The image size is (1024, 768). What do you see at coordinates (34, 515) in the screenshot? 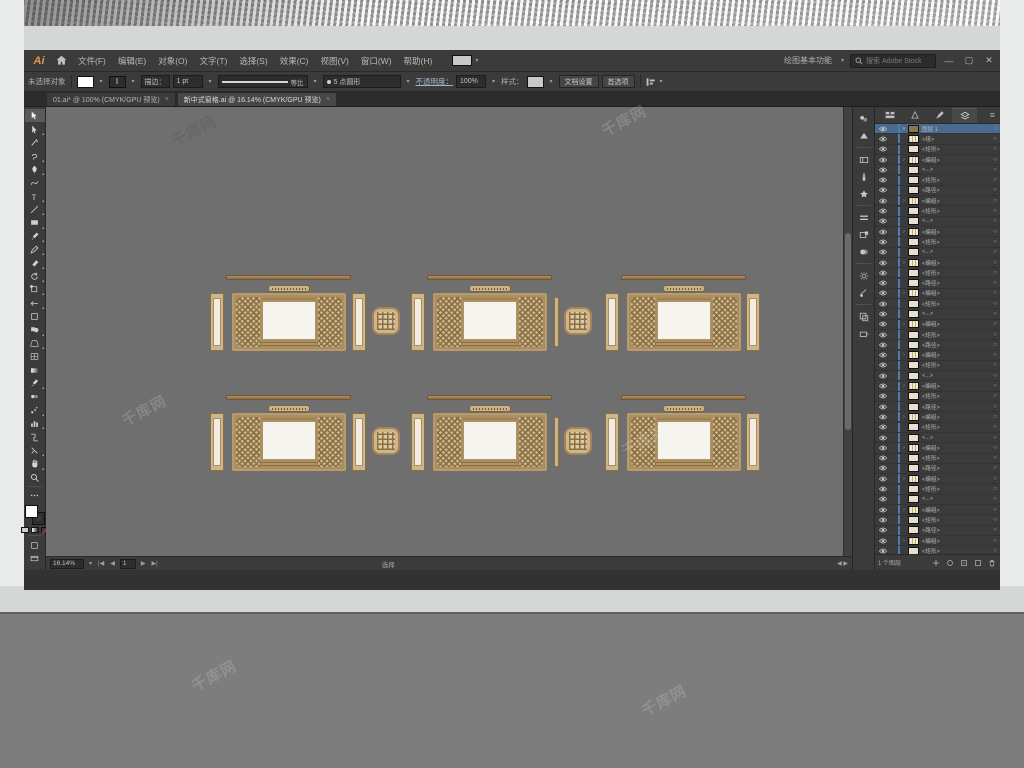
I see `fill-stroke-control` at bounding box center [34, 515].